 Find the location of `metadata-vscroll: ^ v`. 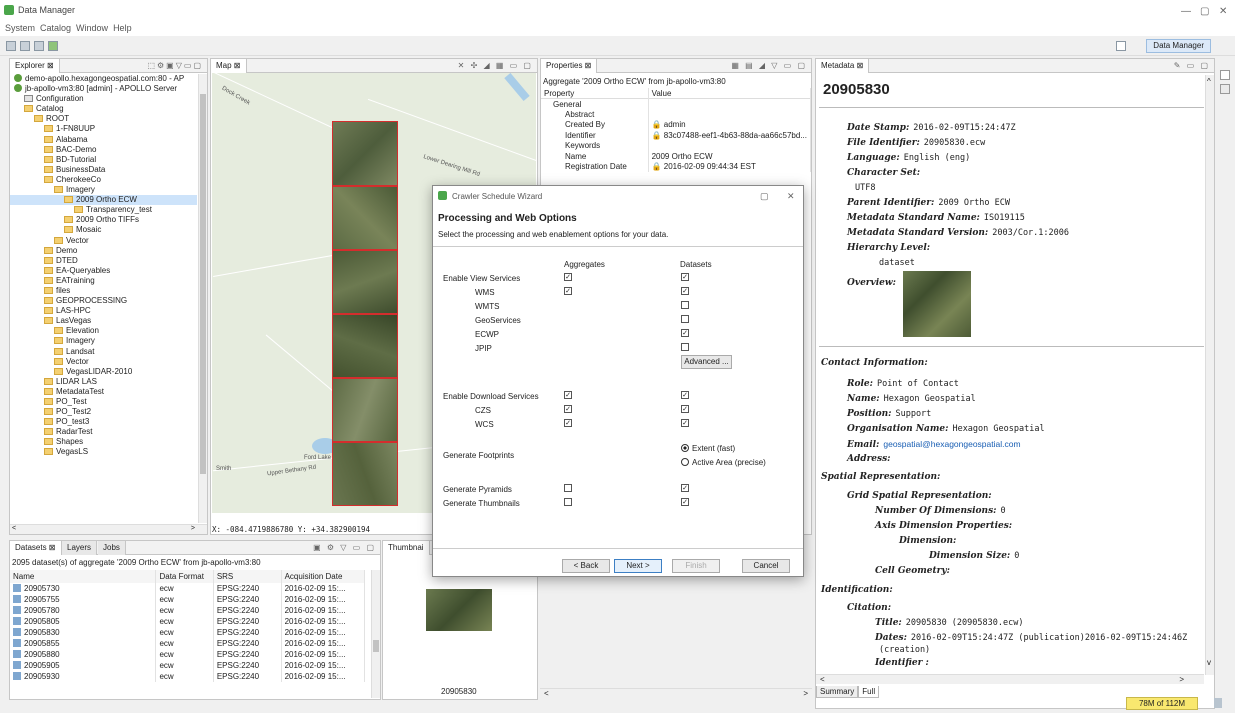

metadata-vscroll: ^ v is located at coordinates (1209, 375).